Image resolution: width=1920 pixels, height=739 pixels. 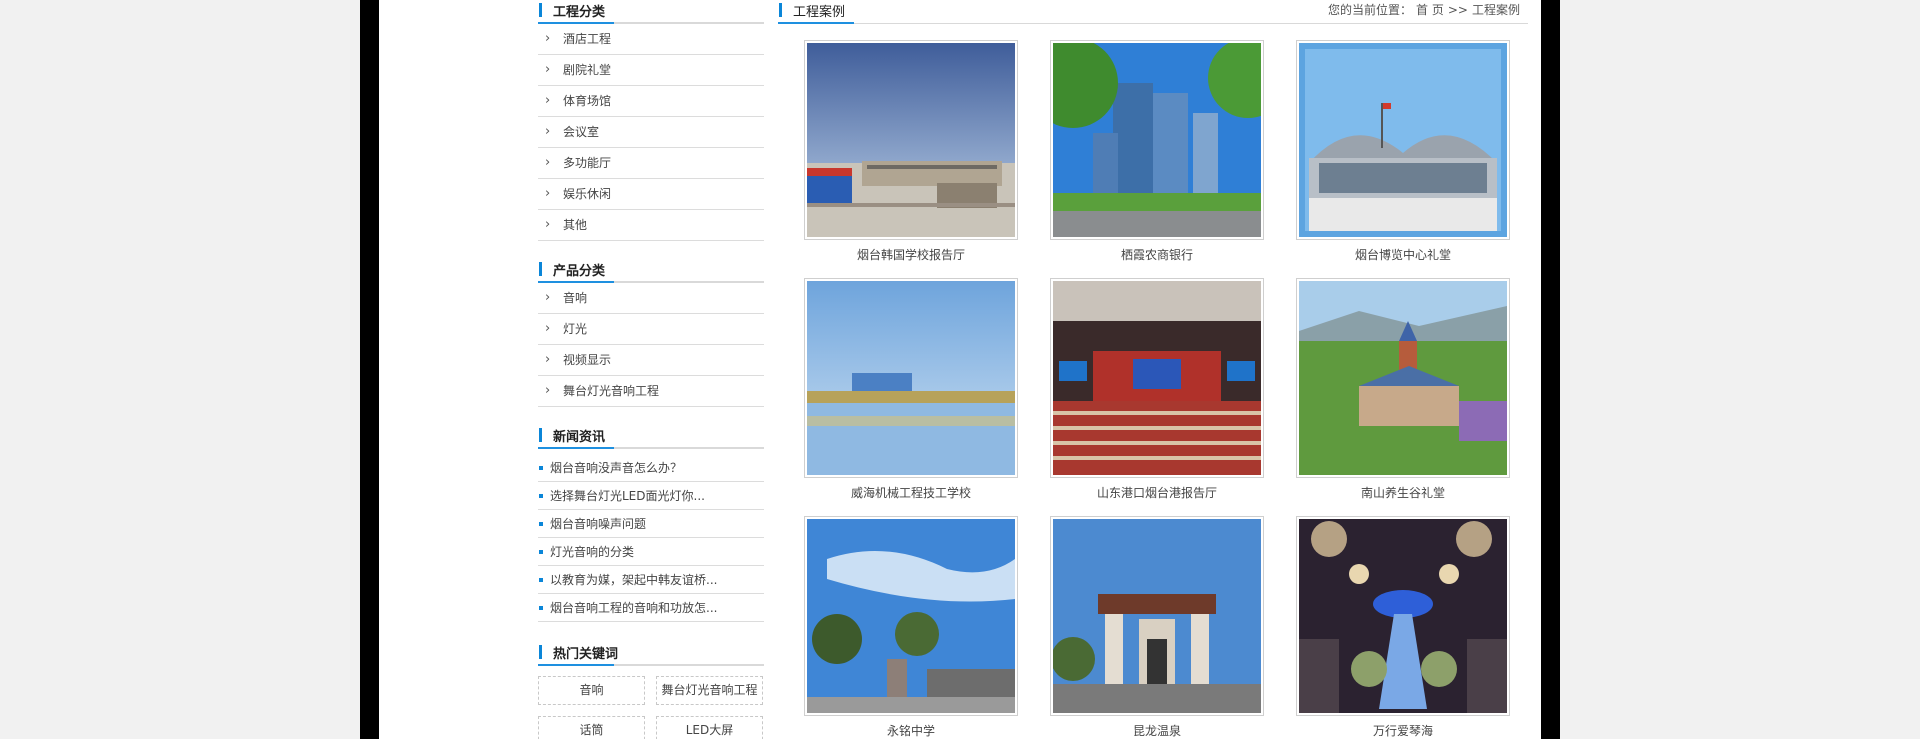 What do you see at coordinates (651, 329) in the screenshot?
I see `product-category-item: › 灯光` at bounding box center [651, 329].